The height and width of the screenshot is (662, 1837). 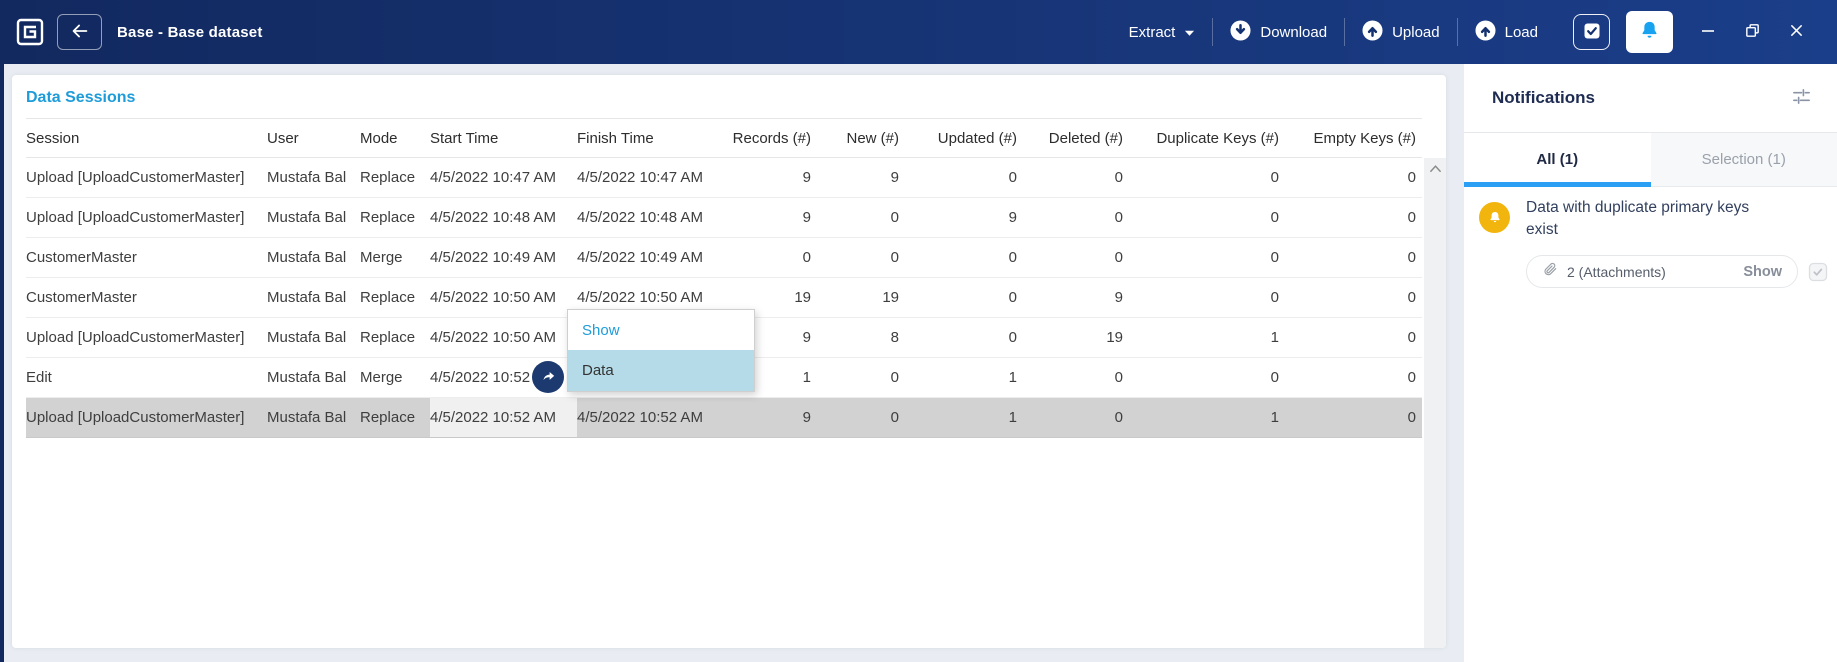 What do you see at coordinates (772, 138) in the screenshot?
I see `column-header-records: Records (#)` at bounding box center [772, 138].